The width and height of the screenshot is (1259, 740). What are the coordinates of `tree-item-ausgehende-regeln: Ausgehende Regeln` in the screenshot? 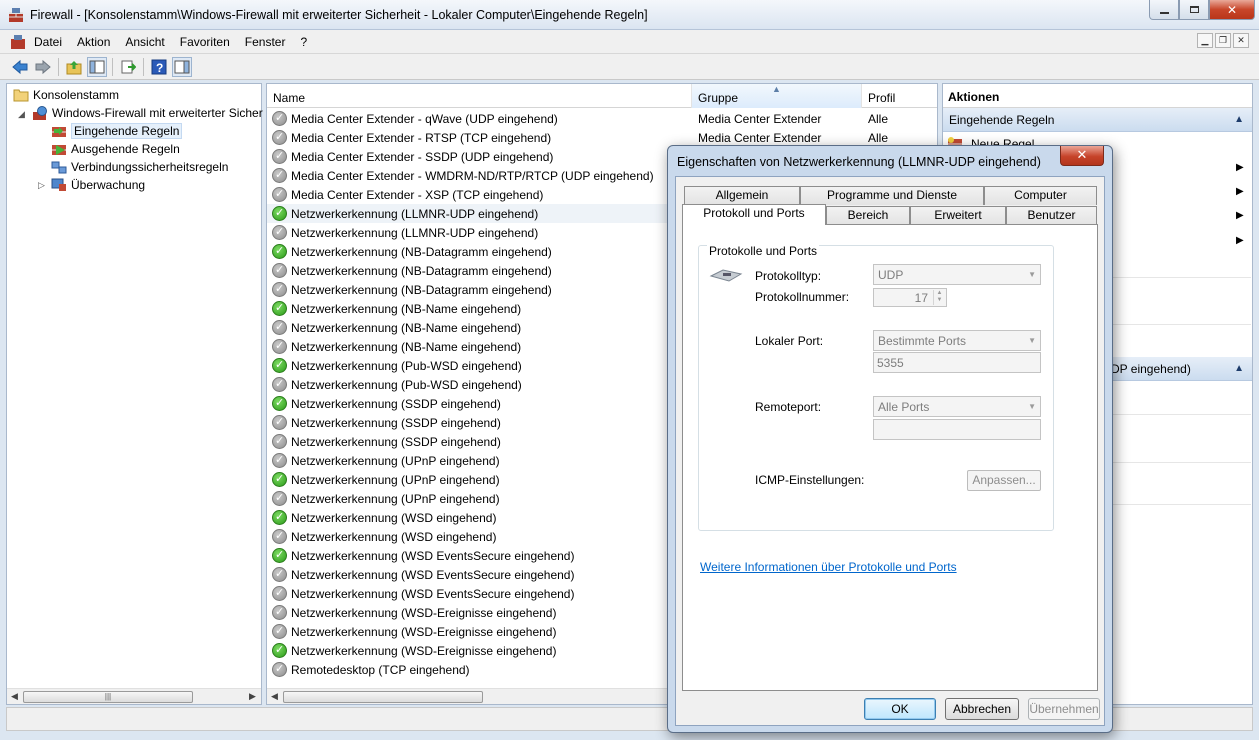 It's located at (115, 149).